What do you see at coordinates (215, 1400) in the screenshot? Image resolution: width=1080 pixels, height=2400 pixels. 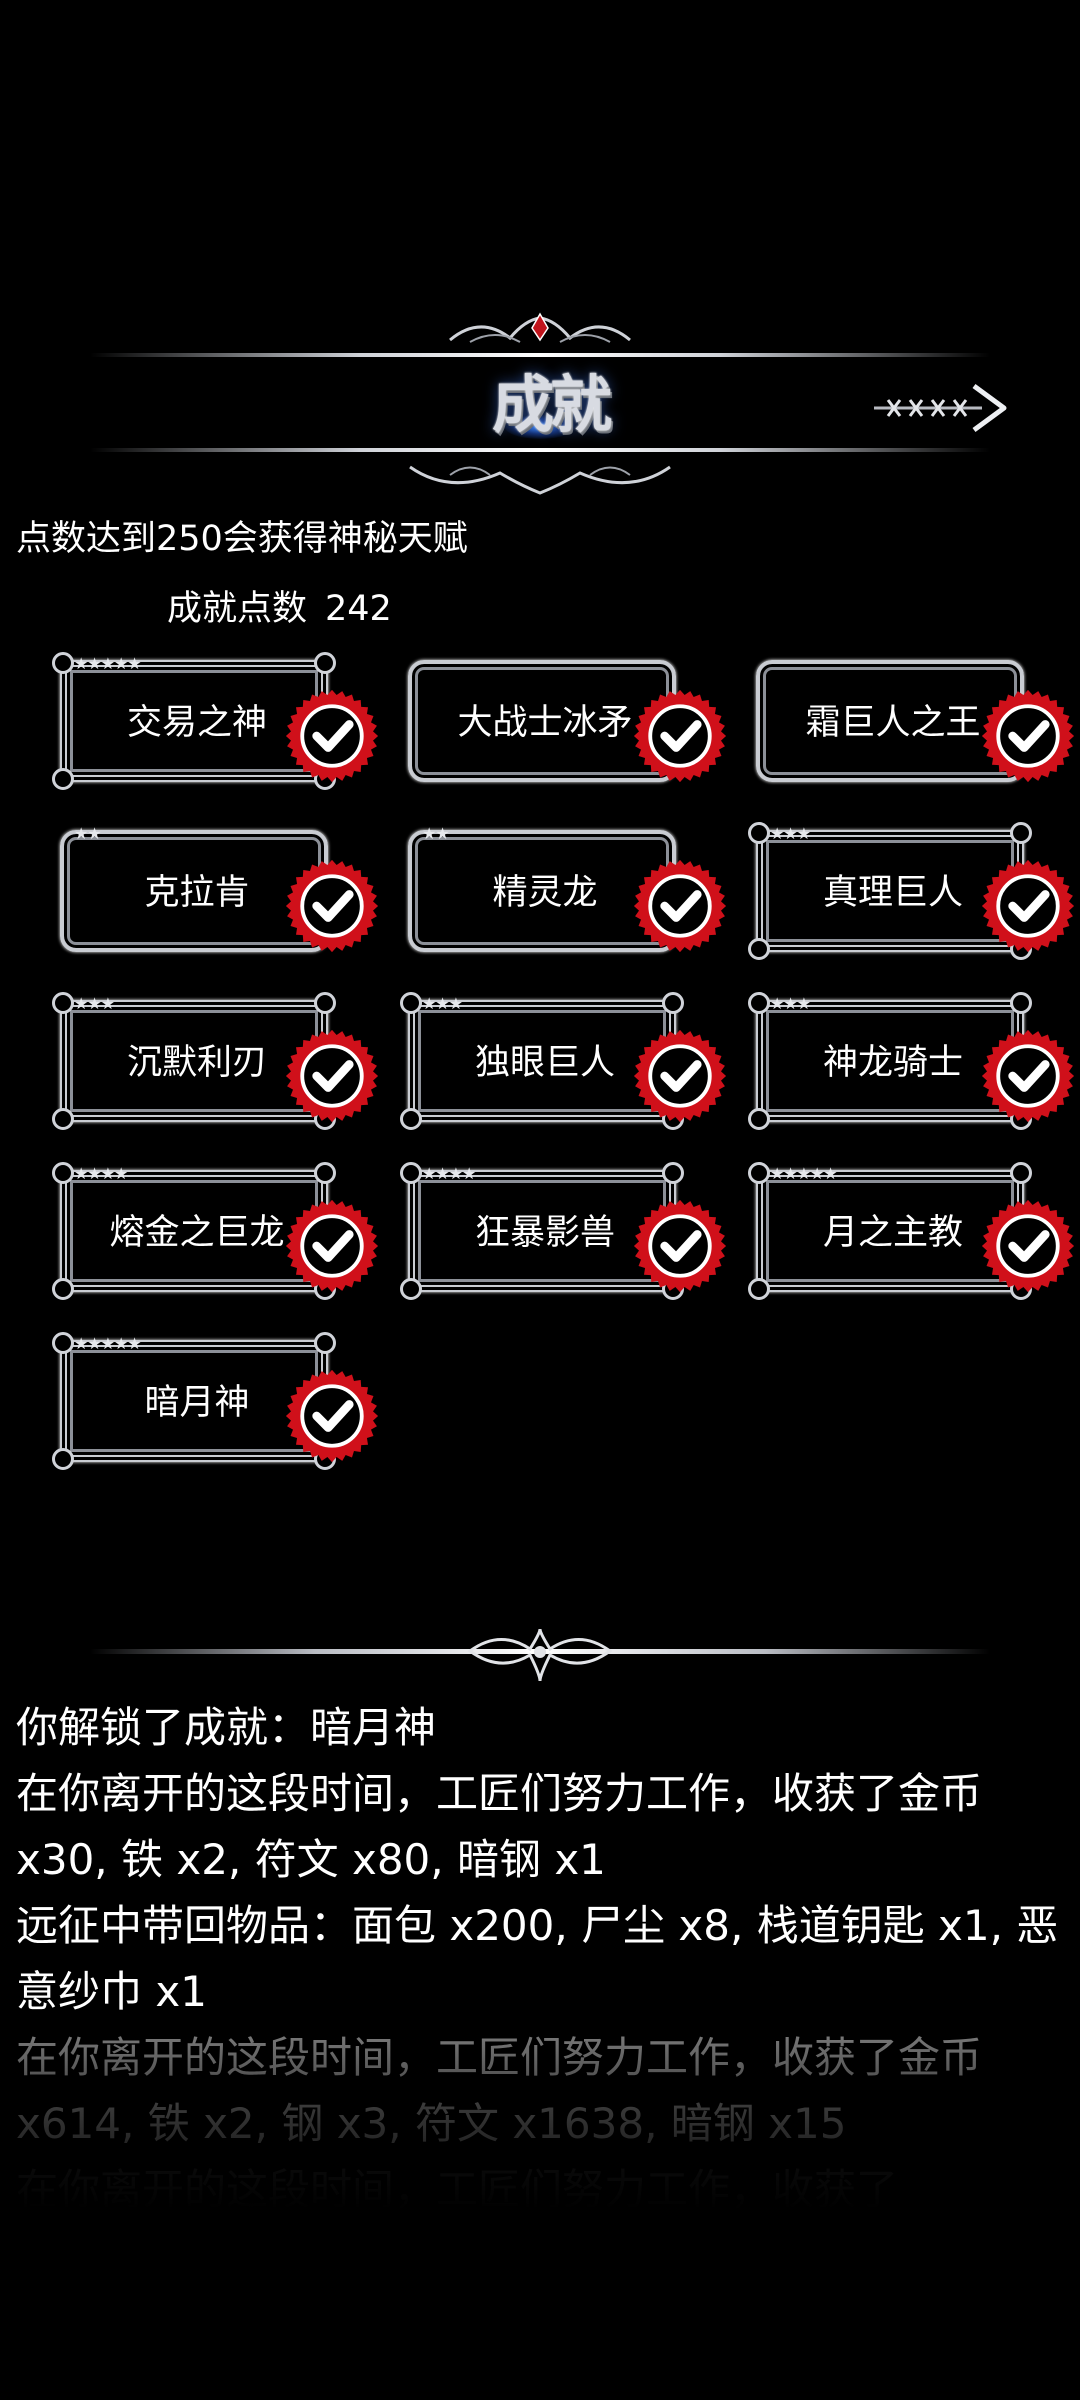 I see `achievement-card: ★★★★★ 暗月神` at bounding box center [215, 1400].